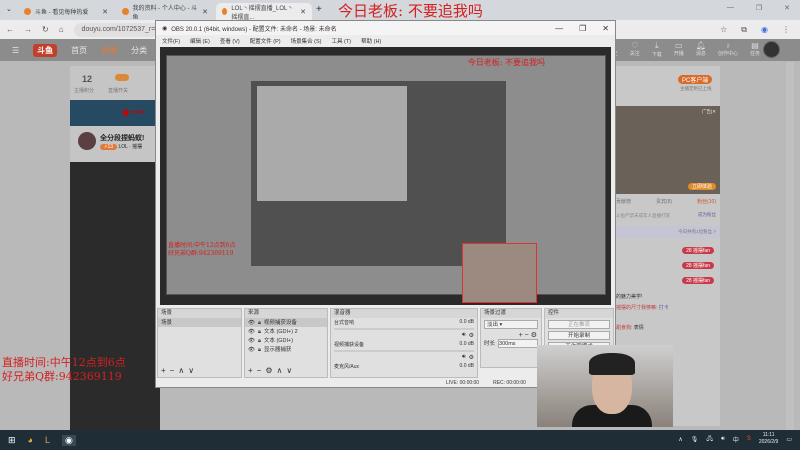  Describe the element at coordinates (579, 324) in the screenshot. I see `streaming-button: 正在推流` at that location.